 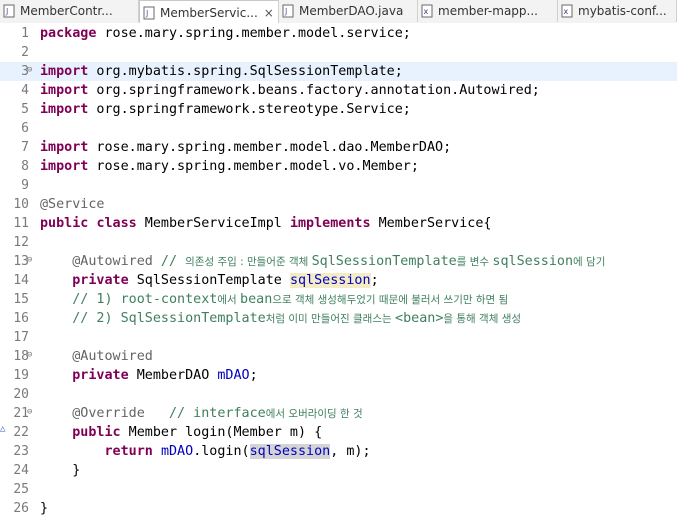 What do you see at coordinates (209, 280) in the screenshot?
I see `type-name: SqlSessionTemplate` at bounding box center [209, 280].